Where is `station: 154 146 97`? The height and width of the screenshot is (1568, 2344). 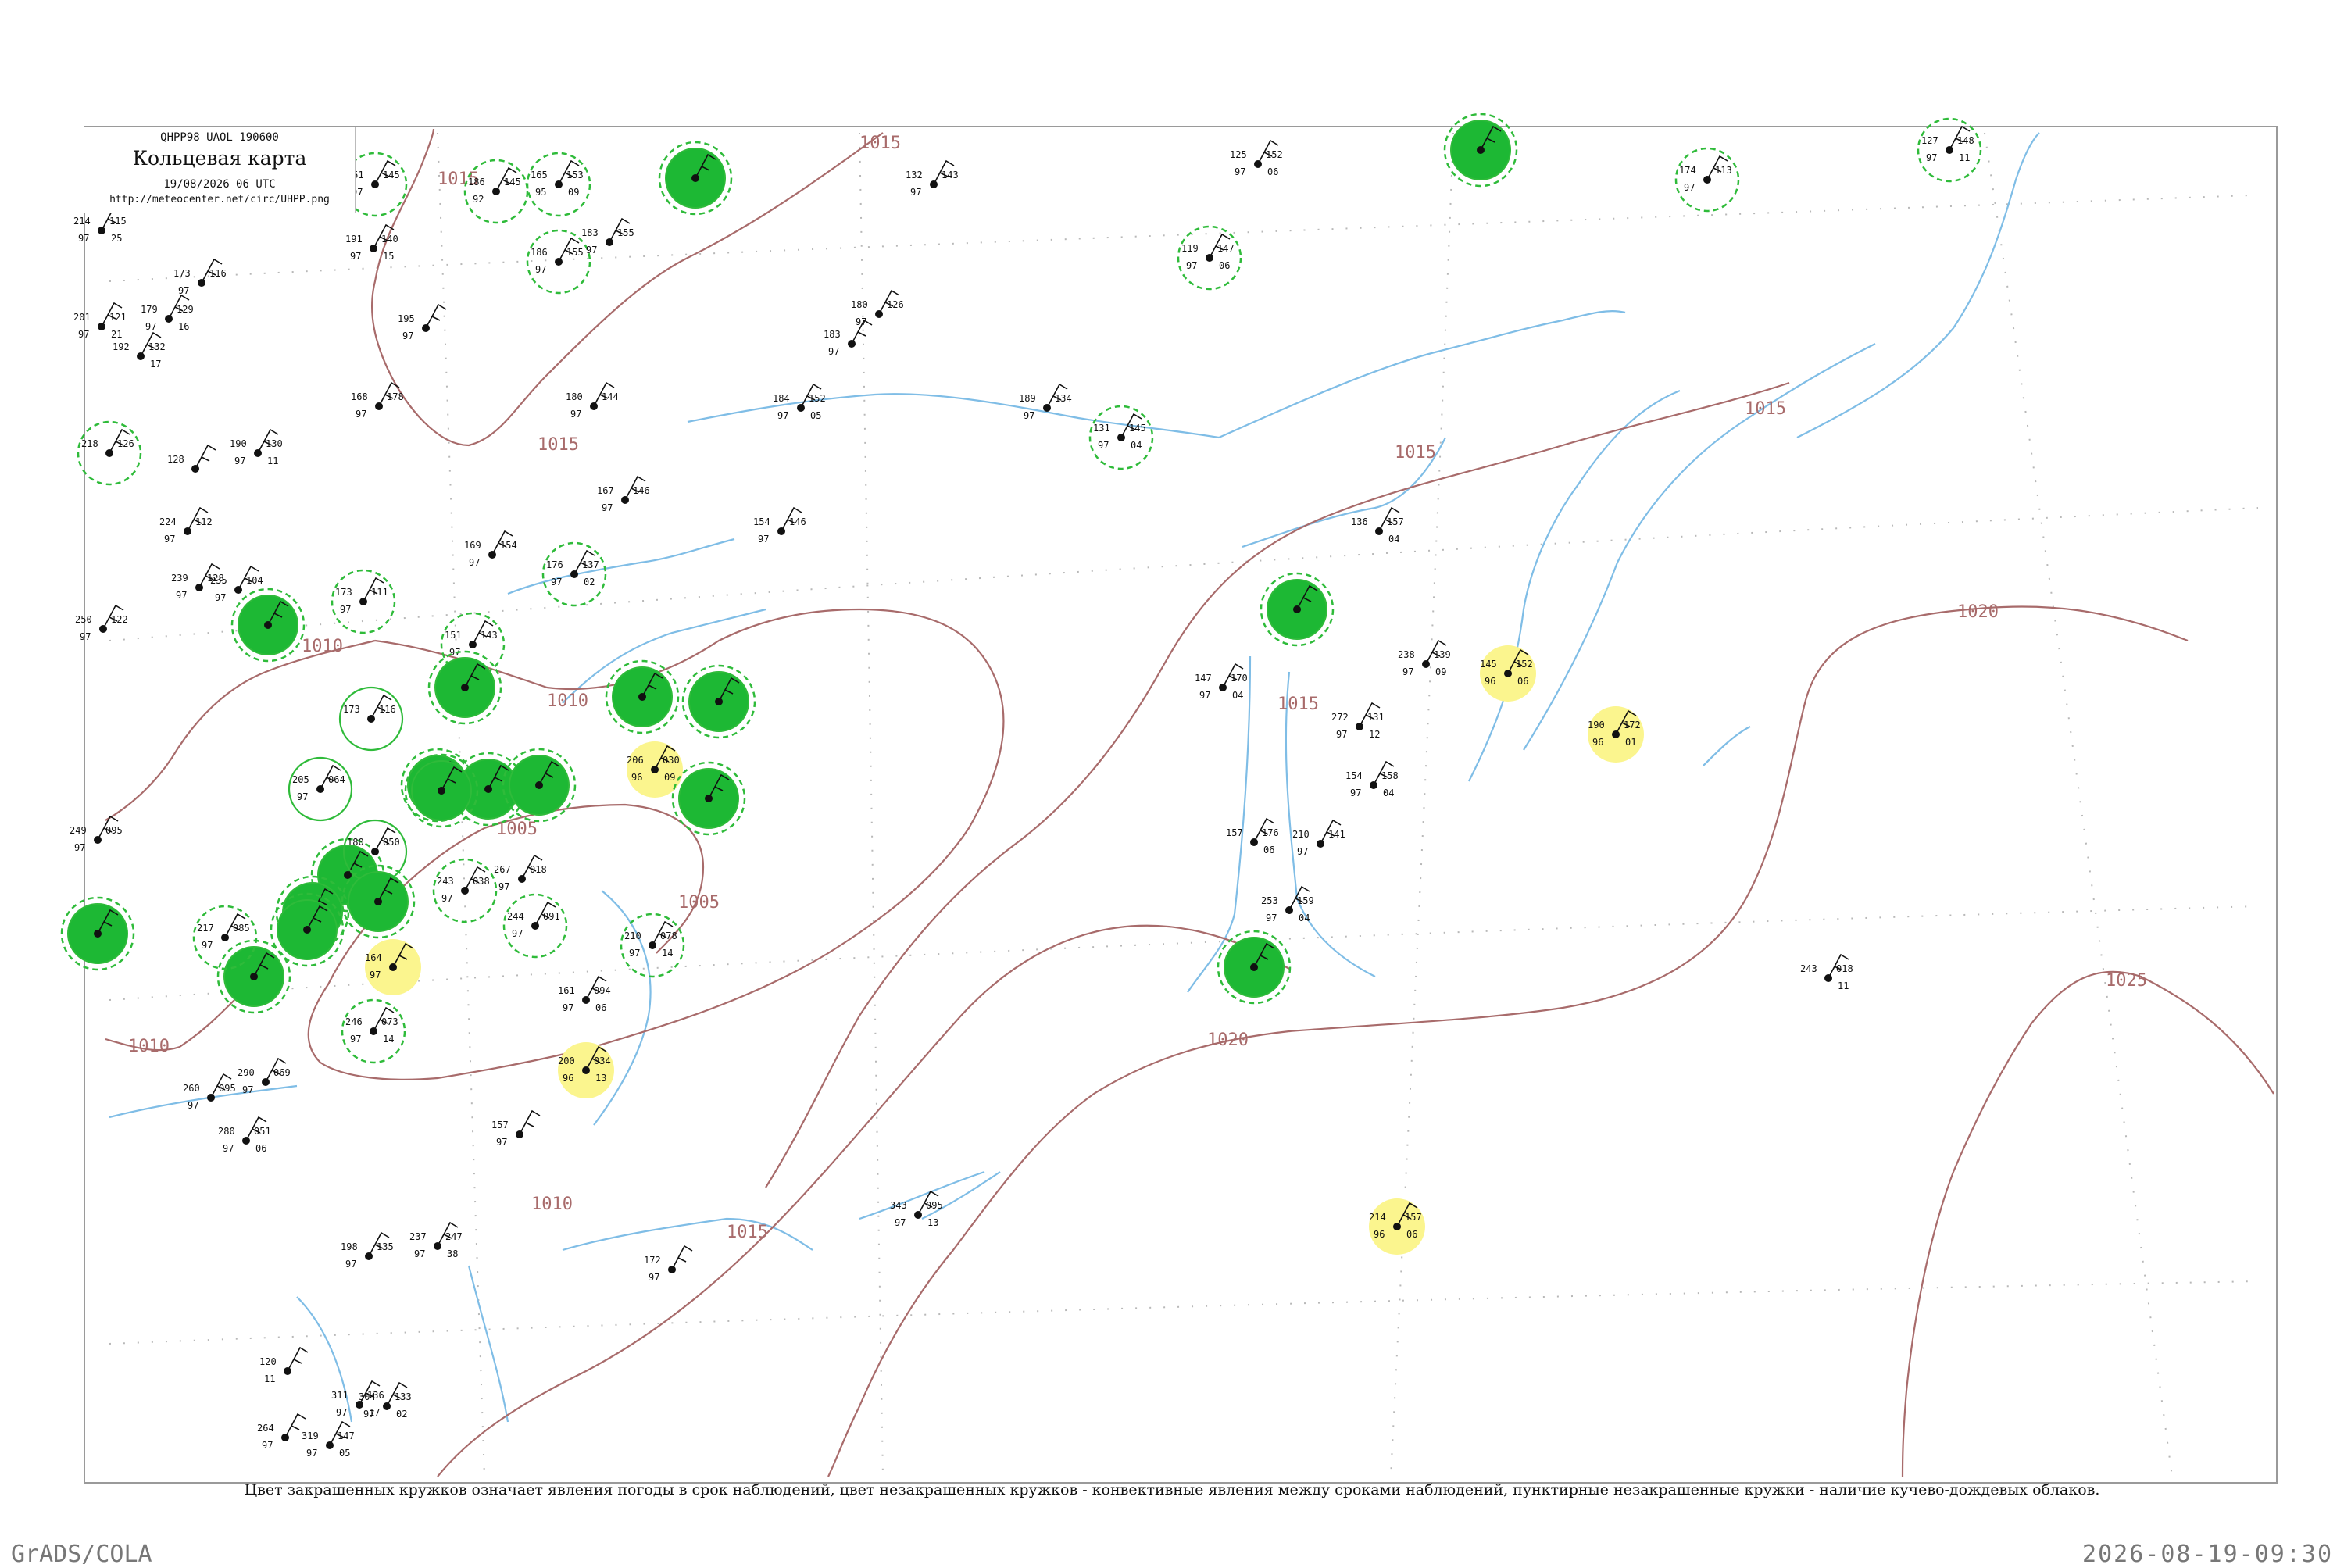 station: 154 146 97 is located at coordinates (779, 525).